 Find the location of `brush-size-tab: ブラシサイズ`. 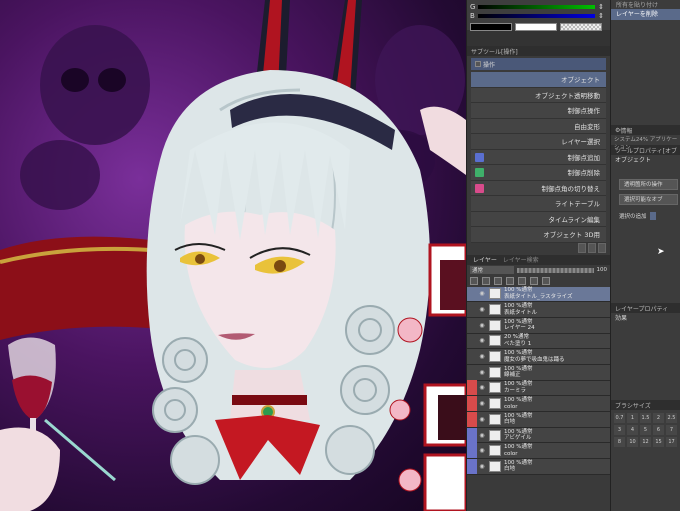

brush-size-tab: ブラシサイズ is located at coordinates (645, 405).